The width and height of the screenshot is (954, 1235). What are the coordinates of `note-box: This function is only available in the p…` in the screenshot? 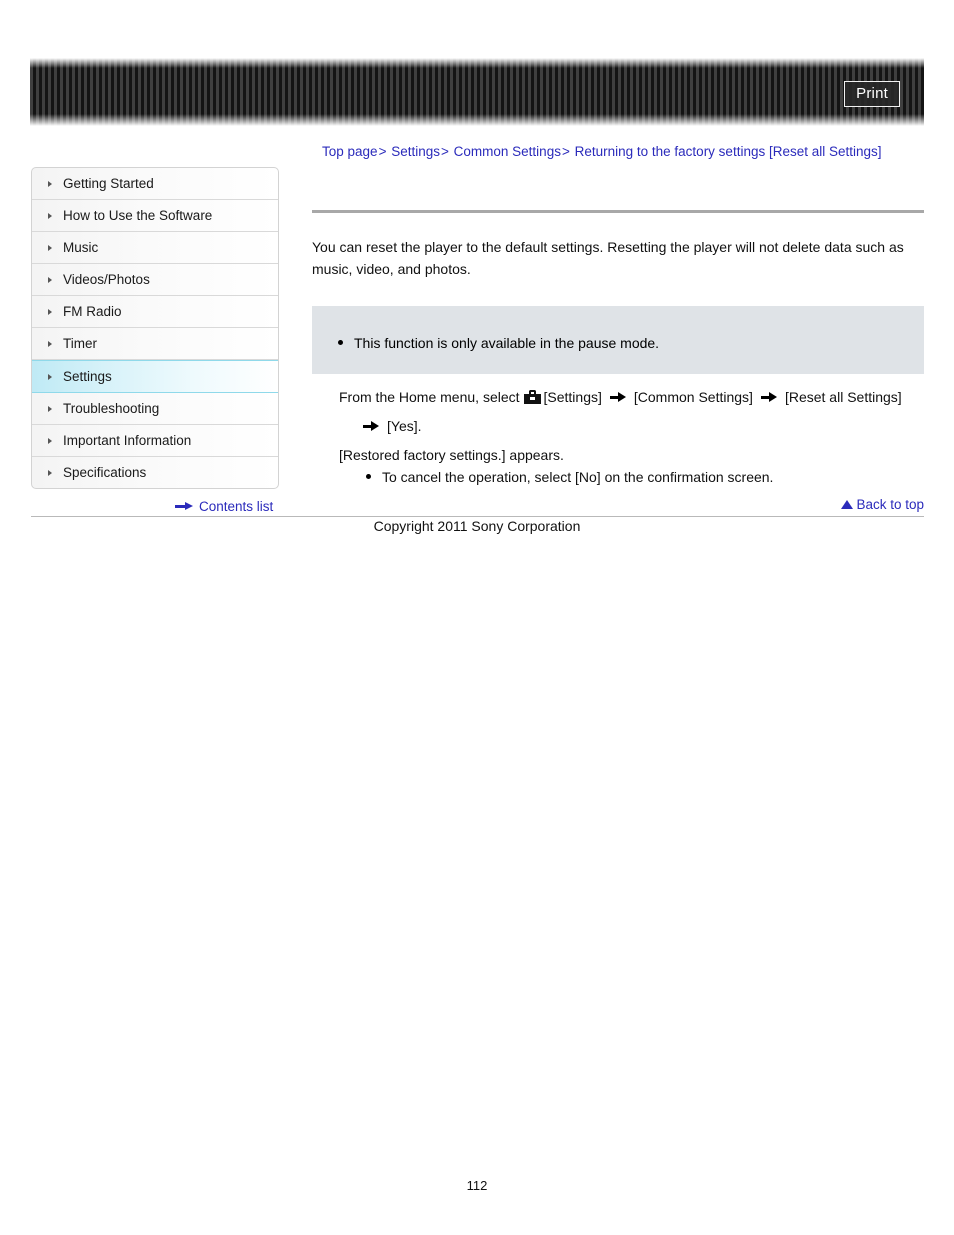 It's located at (618, 340).